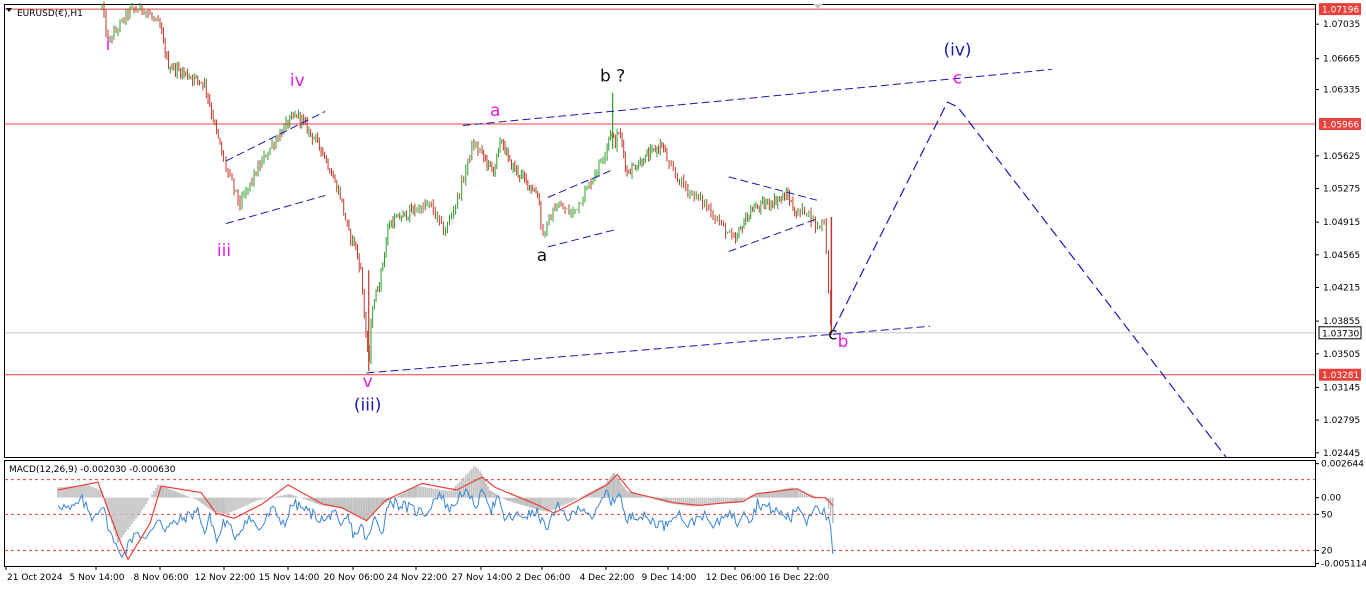 Image resolution: width=1366 pixels, height=592 pixels. Describe the element at coordinates (417, 578) in the screenshot. I see `time-tick-label: 24 Nov 22:00` at that location.